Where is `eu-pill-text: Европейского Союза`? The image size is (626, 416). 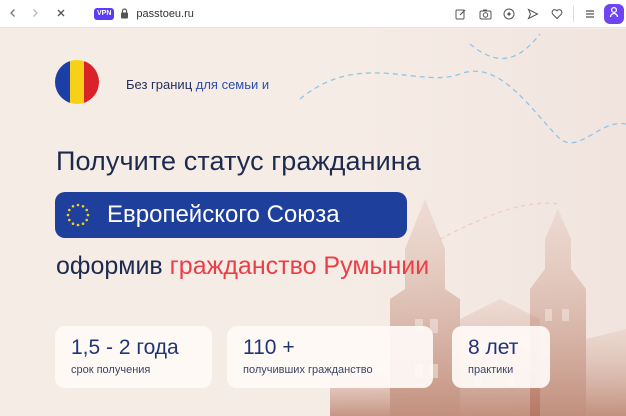 eu-pill-text: Европейского Союза is located at coordinates (223, 214).